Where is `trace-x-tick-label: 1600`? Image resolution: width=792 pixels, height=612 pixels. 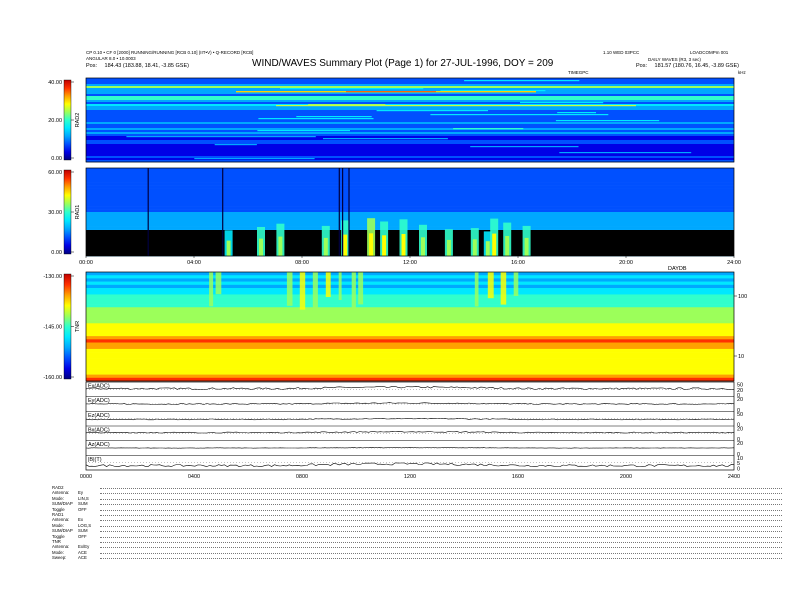 trace-x-tick-label: 1600 is located at coordinates (518, 477).